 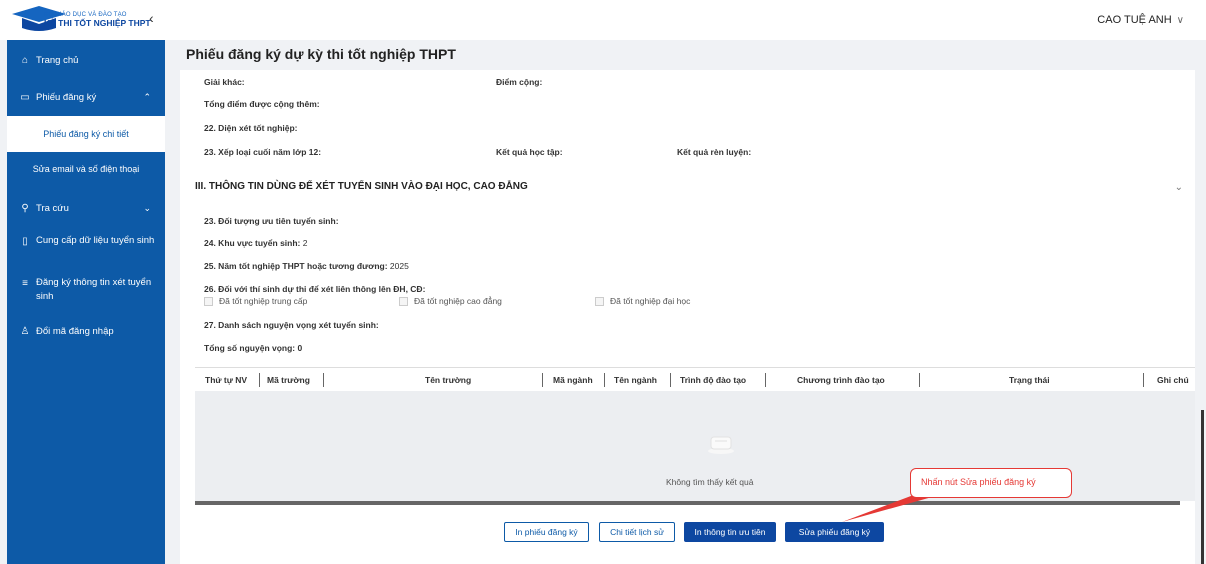 What do you see at coordinates (25, 97) in the screenshot?
I see `folder-icon: ▭` at bounding box center [25, 97].